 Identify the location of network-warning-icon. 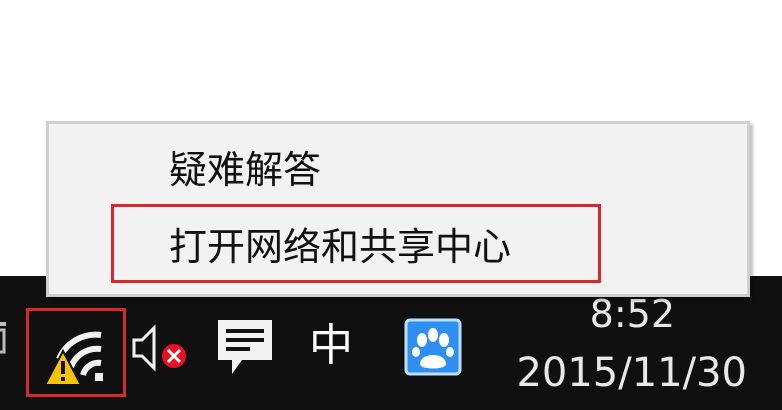
(74, 358).